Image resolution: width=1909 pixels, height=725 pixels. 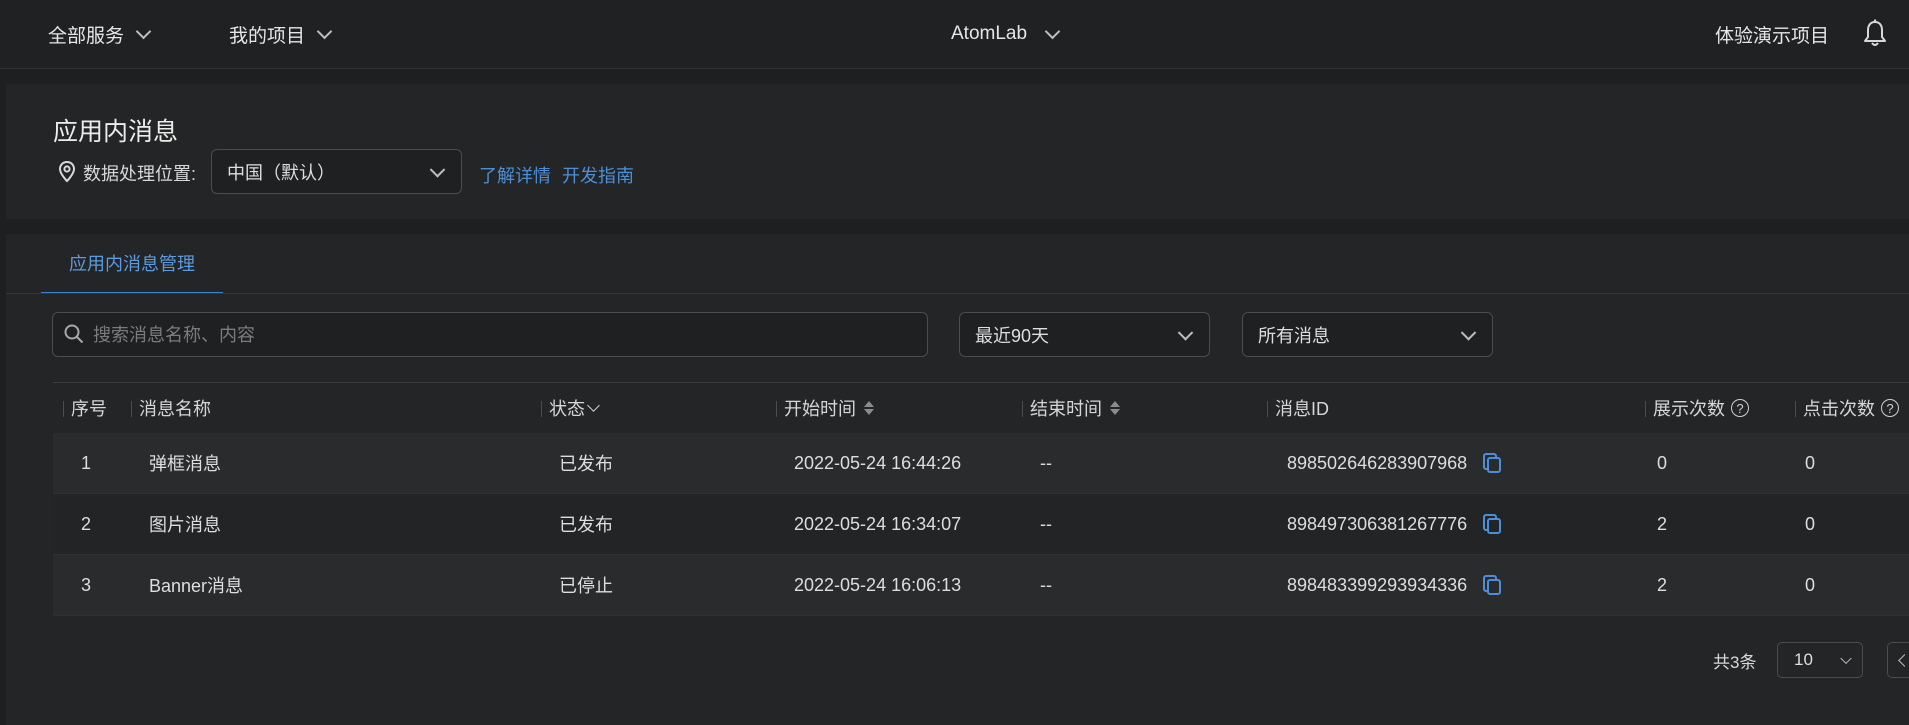 What do you see at coordinates (598, 175) in the screenshot?
I see `dev-guide-link: 开发指南` at bounding box center [598, 175].